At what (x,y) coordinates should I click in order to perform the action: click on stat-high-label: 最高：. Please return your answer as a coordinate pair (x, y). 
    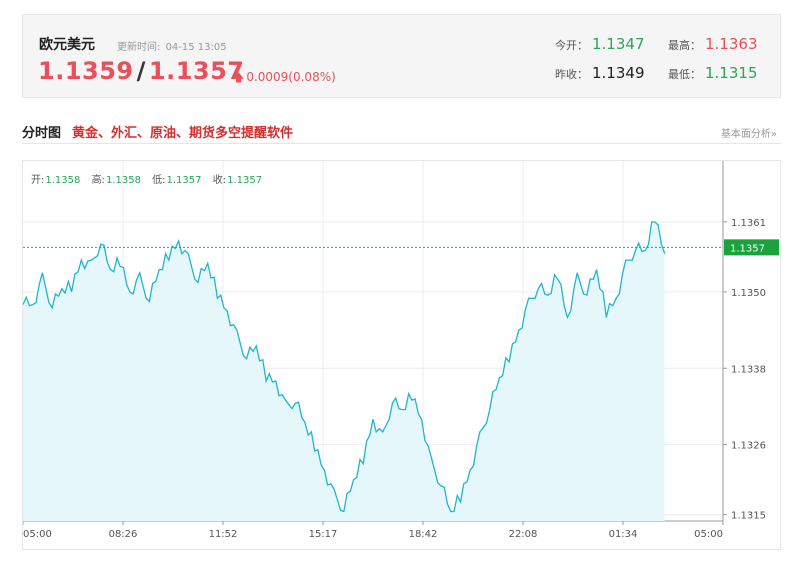
    Looking at the image, I should click on (684, 45).